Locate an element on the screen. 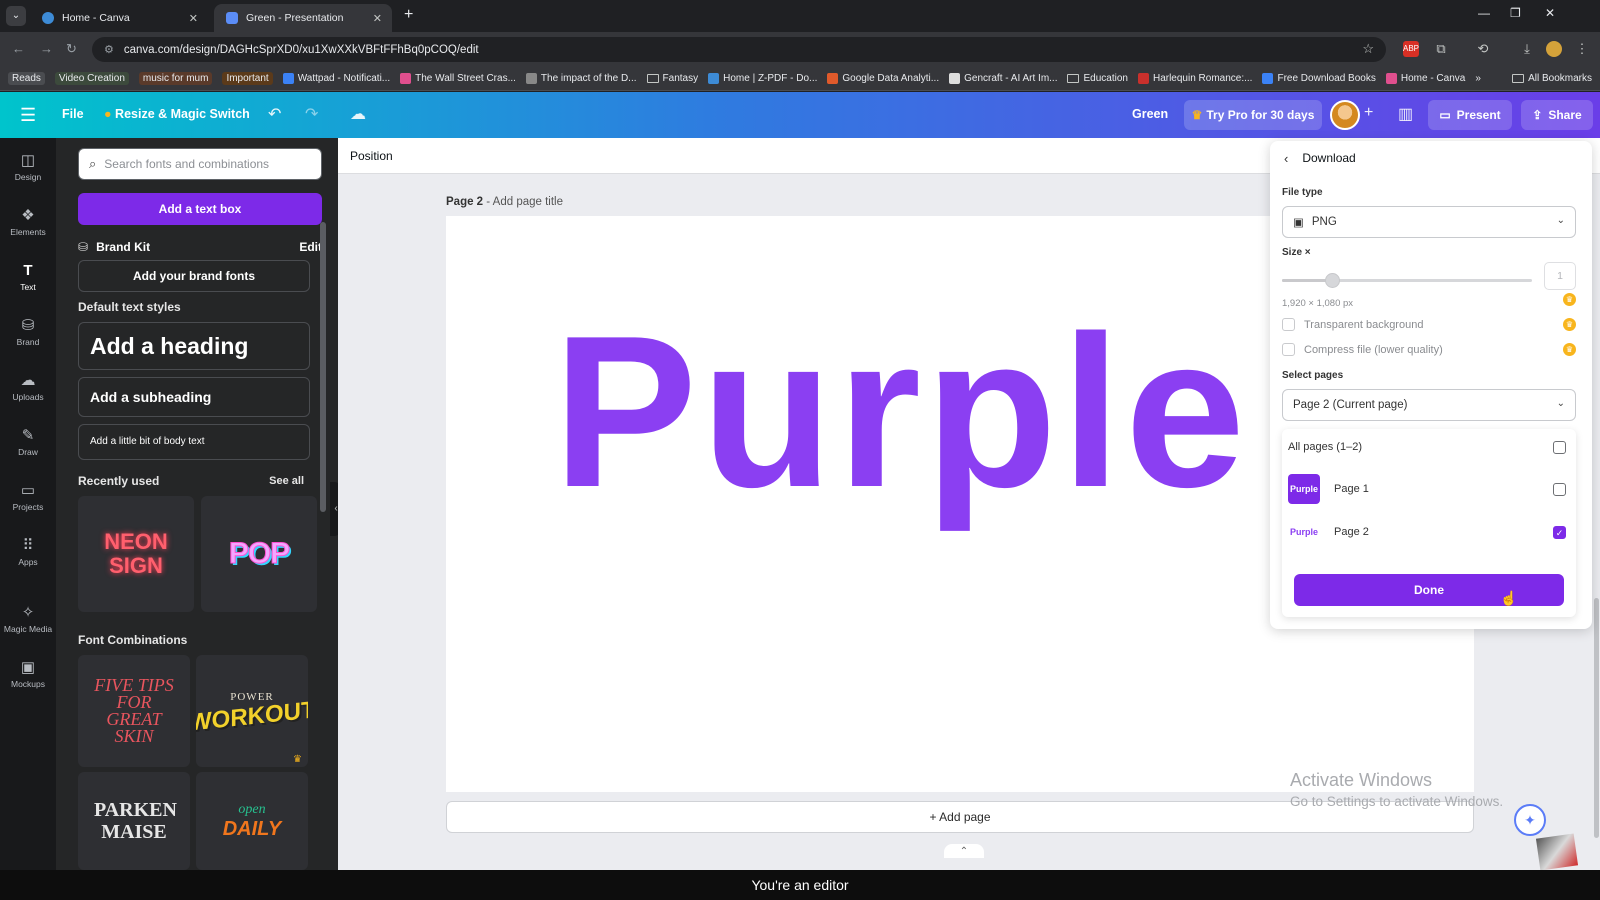 The height and width of the screenshot is (900, 1600). adblock-icon: ABP is located at coordinates (1411, 49).